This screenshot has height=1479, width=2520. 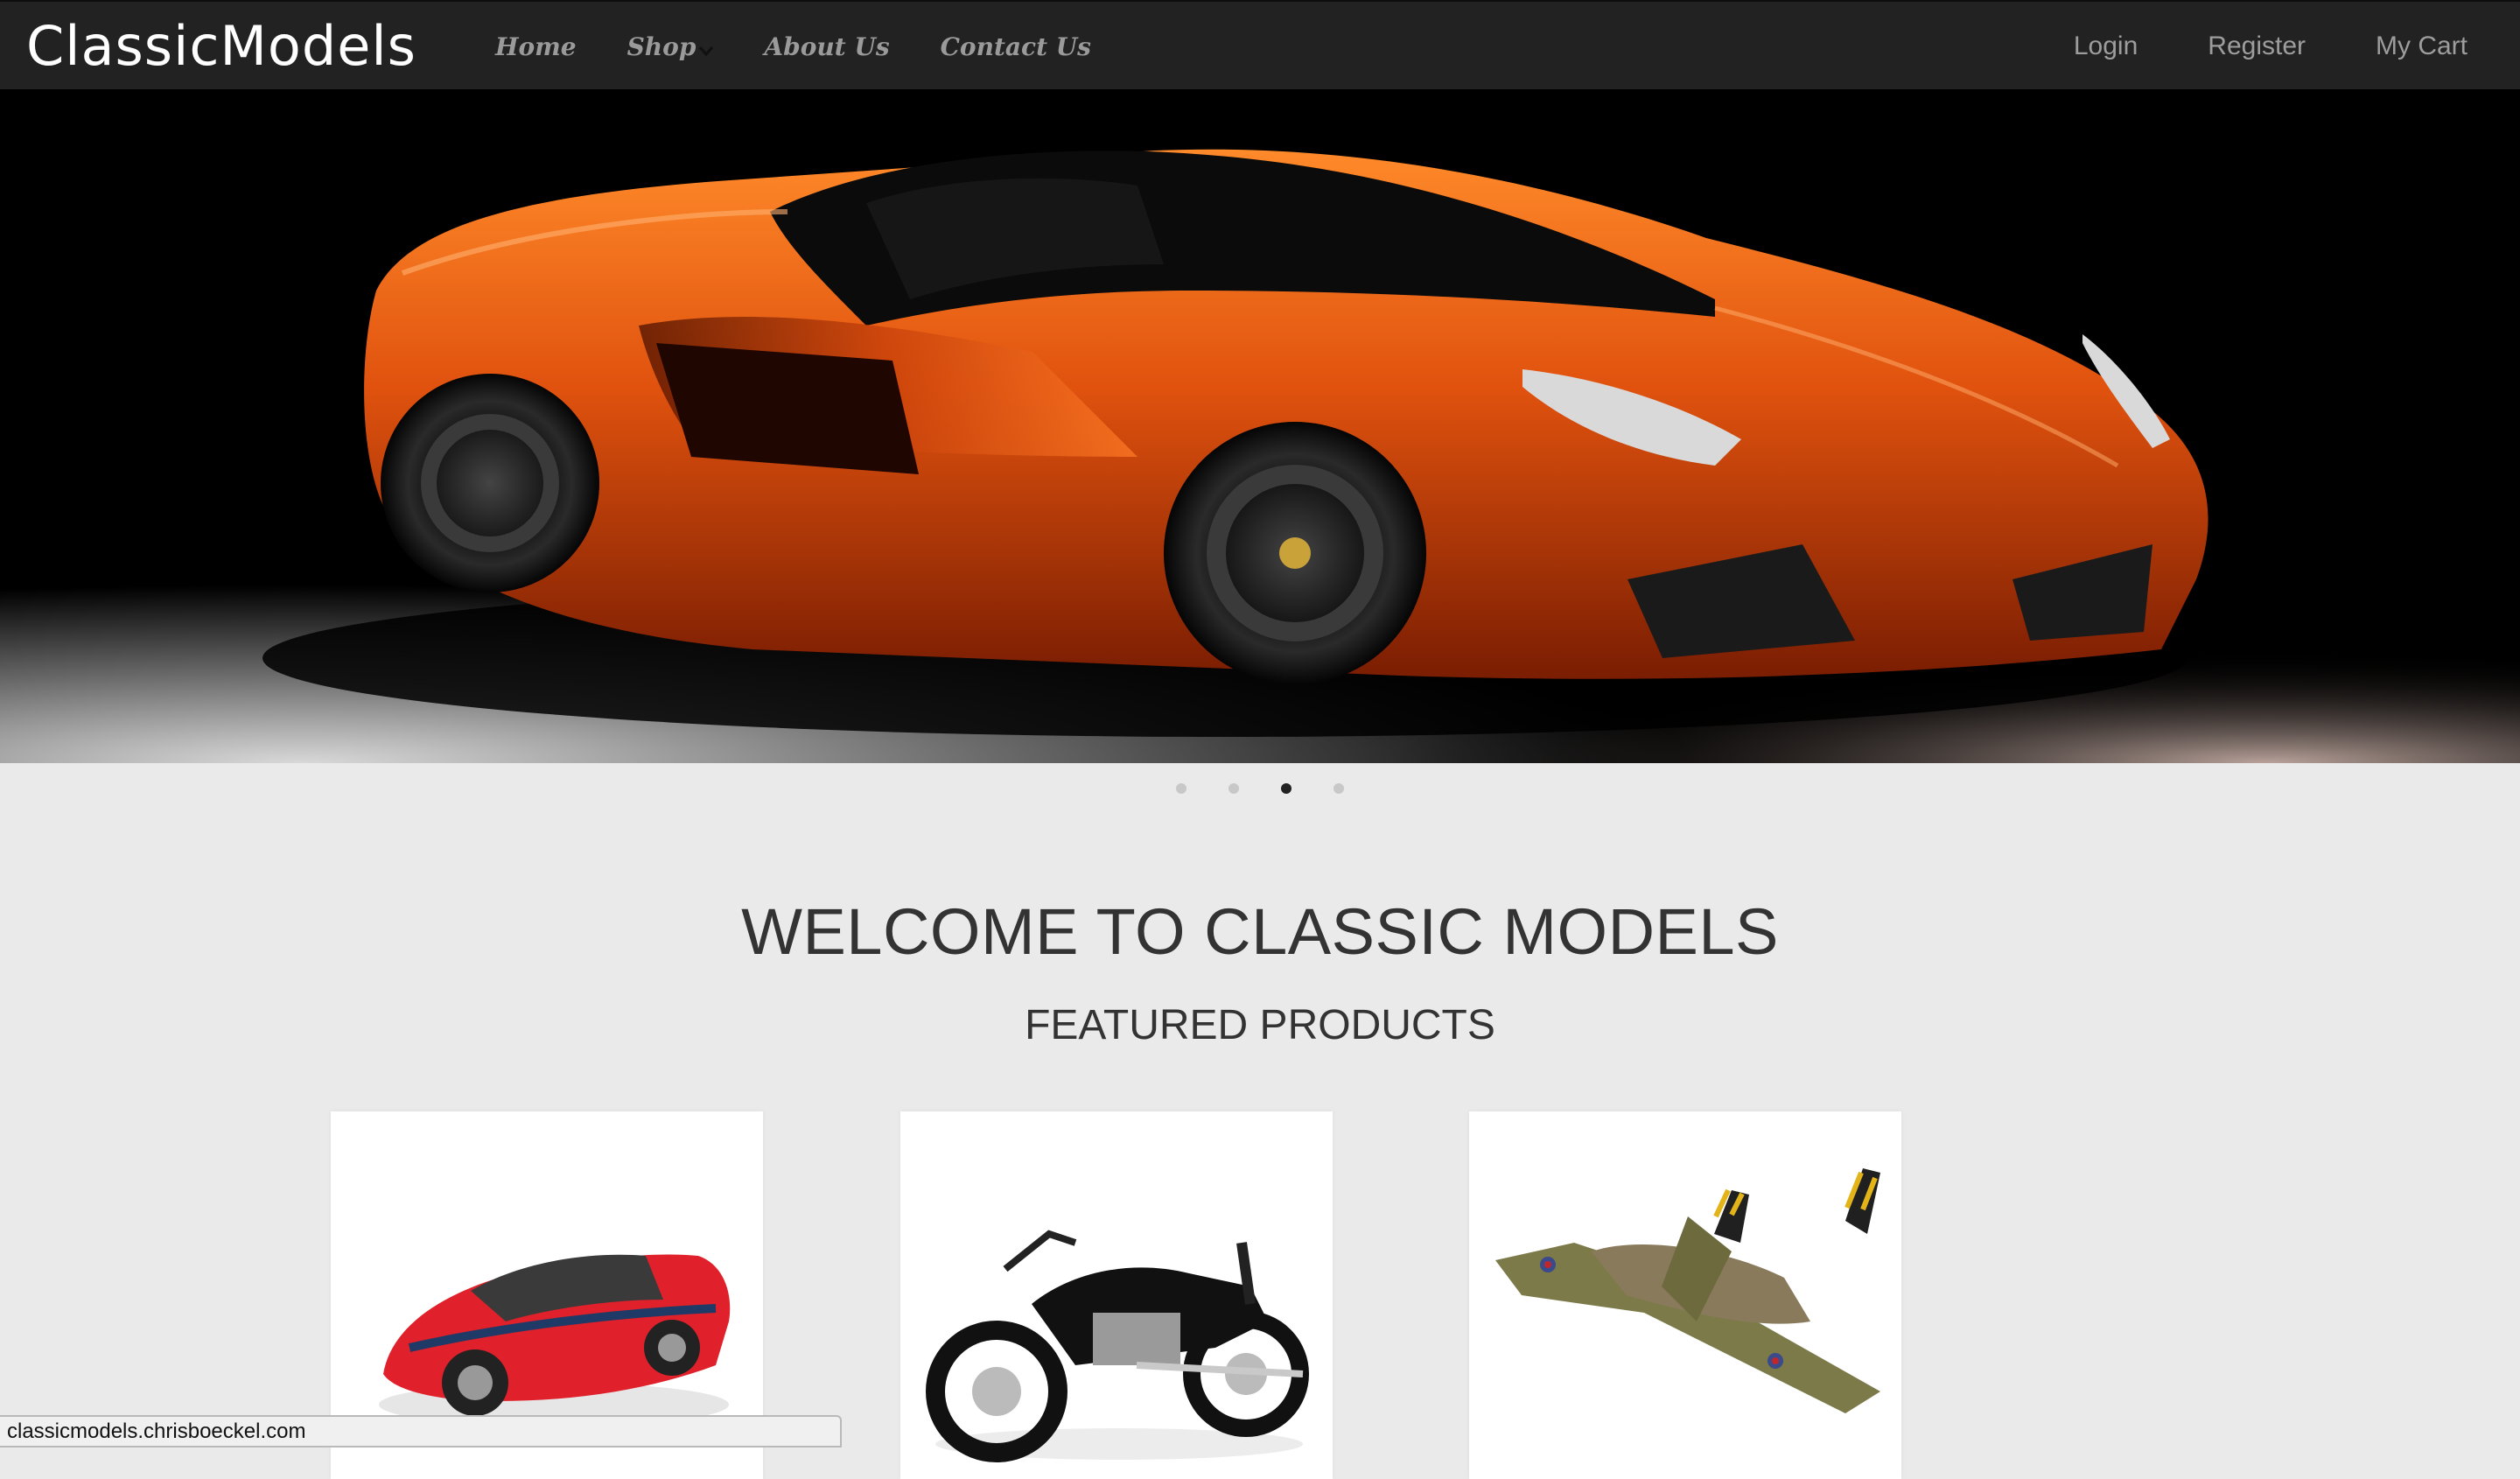 I want to click on chevron-down-icon, so click(x=706, y=52).